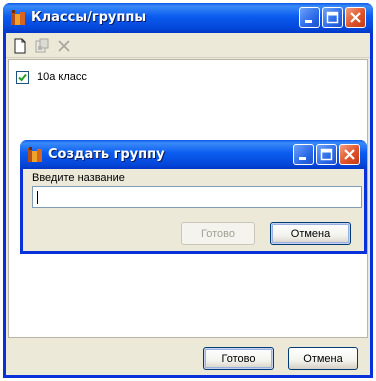  What do you see at coordinates (303, 154) in the screenshot?
I see `dialog-minimize-button` at bounding box center [303, 154].